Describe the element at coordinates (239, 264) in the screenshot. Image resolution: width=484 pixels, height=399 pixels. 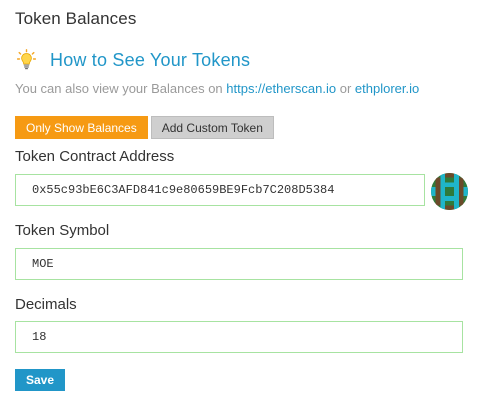
I see `token-symbol-input` at that location.